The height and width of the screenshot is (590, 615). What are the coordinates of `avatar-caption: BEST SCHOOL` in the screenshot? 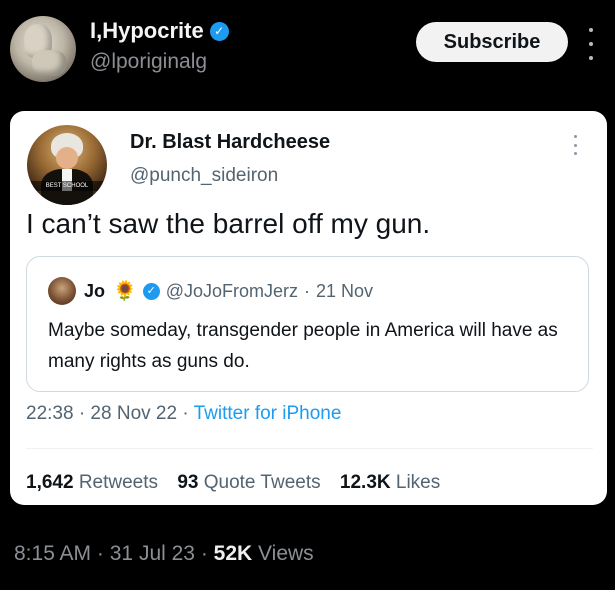 It's located at (67, 186).